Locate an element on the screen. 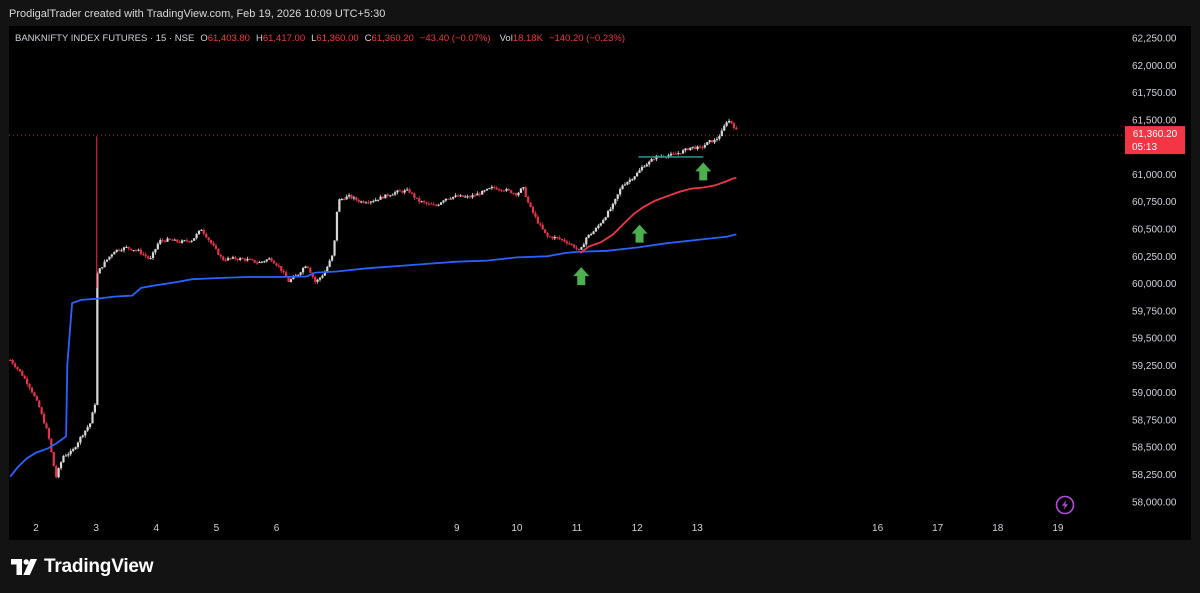 The height and width of the screenshot is (593, 1200). x-tick-label: 2 is located at coordinates (36, 528).